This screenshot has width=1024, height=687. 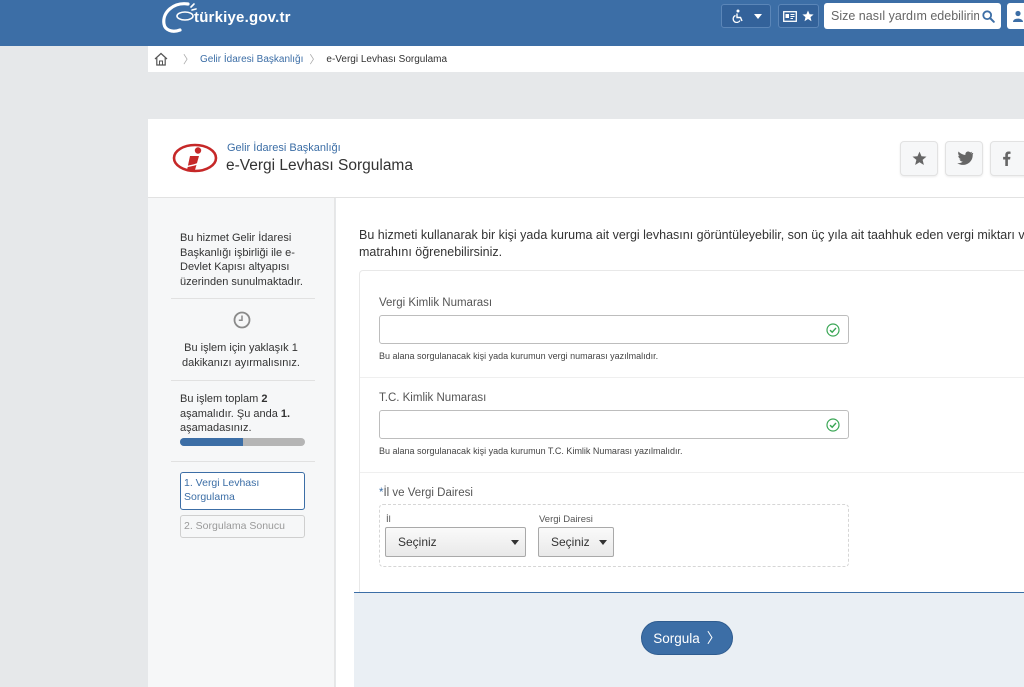 What do you see at coordinates (216, 428) in the screenshot?
I see `step-status-suffix: aşamadasınız.` at bounding box center [216, 428].